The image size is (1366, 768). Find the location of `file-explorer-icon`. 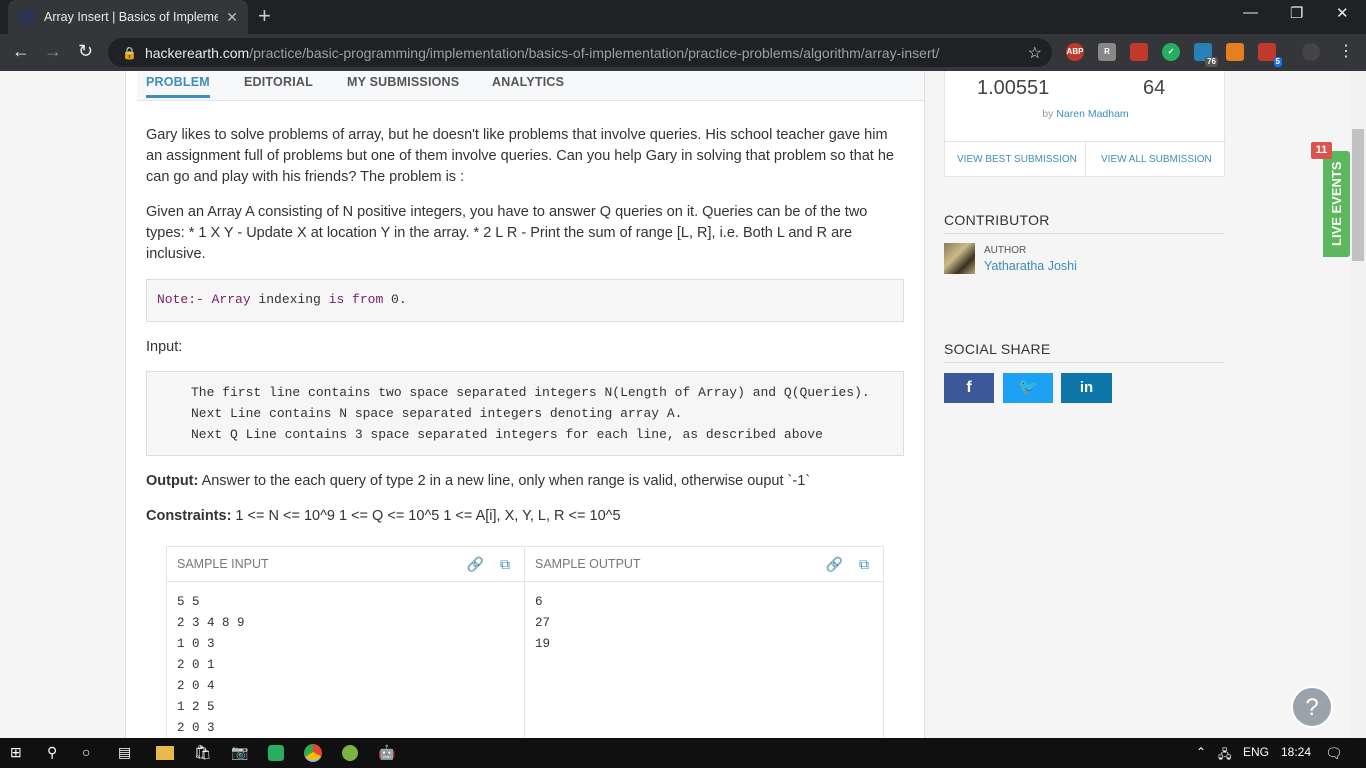

file-explorer-icon is located at coordinates (165, 753).